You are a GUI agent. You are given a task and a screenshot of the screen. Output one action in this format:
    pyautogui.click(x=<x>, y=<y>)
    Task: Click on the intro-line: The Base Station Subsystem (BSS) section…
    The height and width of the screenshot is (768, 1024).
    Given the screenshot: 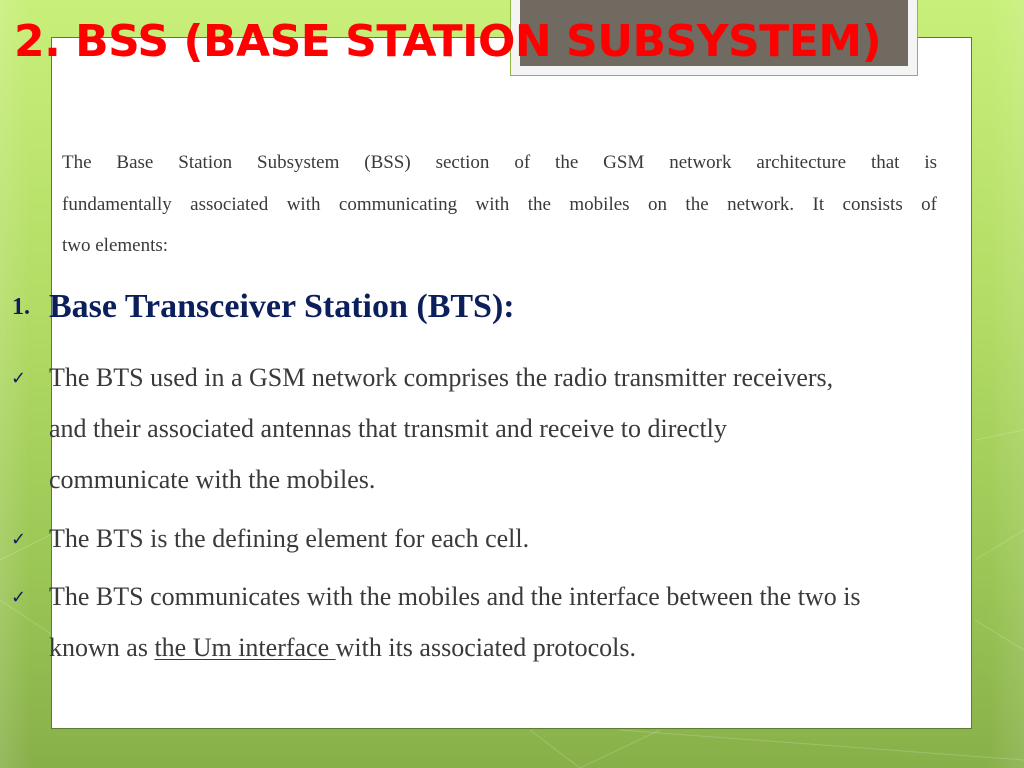 What is the action you would take?
    pyautogui.click(x=499, y=162)
    